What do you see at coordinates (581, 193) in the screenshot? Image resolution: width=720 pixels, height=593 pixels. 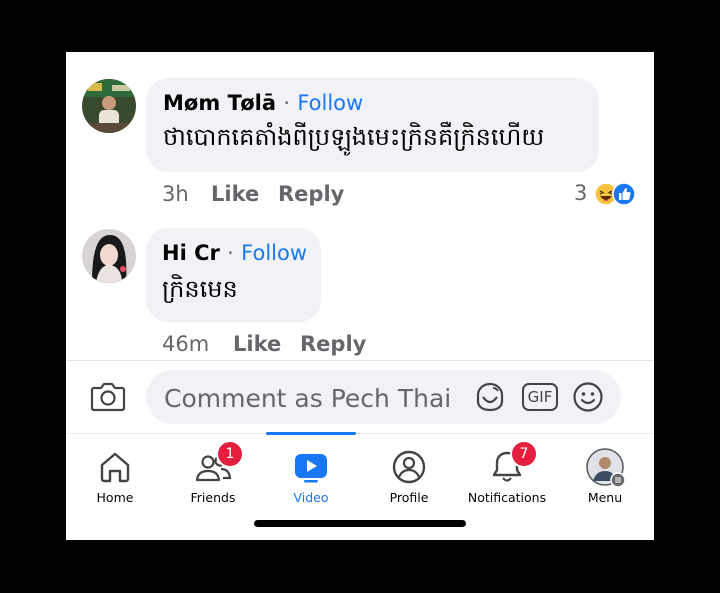 I see `reaction-count: 3` at bounding box center [581, 193].